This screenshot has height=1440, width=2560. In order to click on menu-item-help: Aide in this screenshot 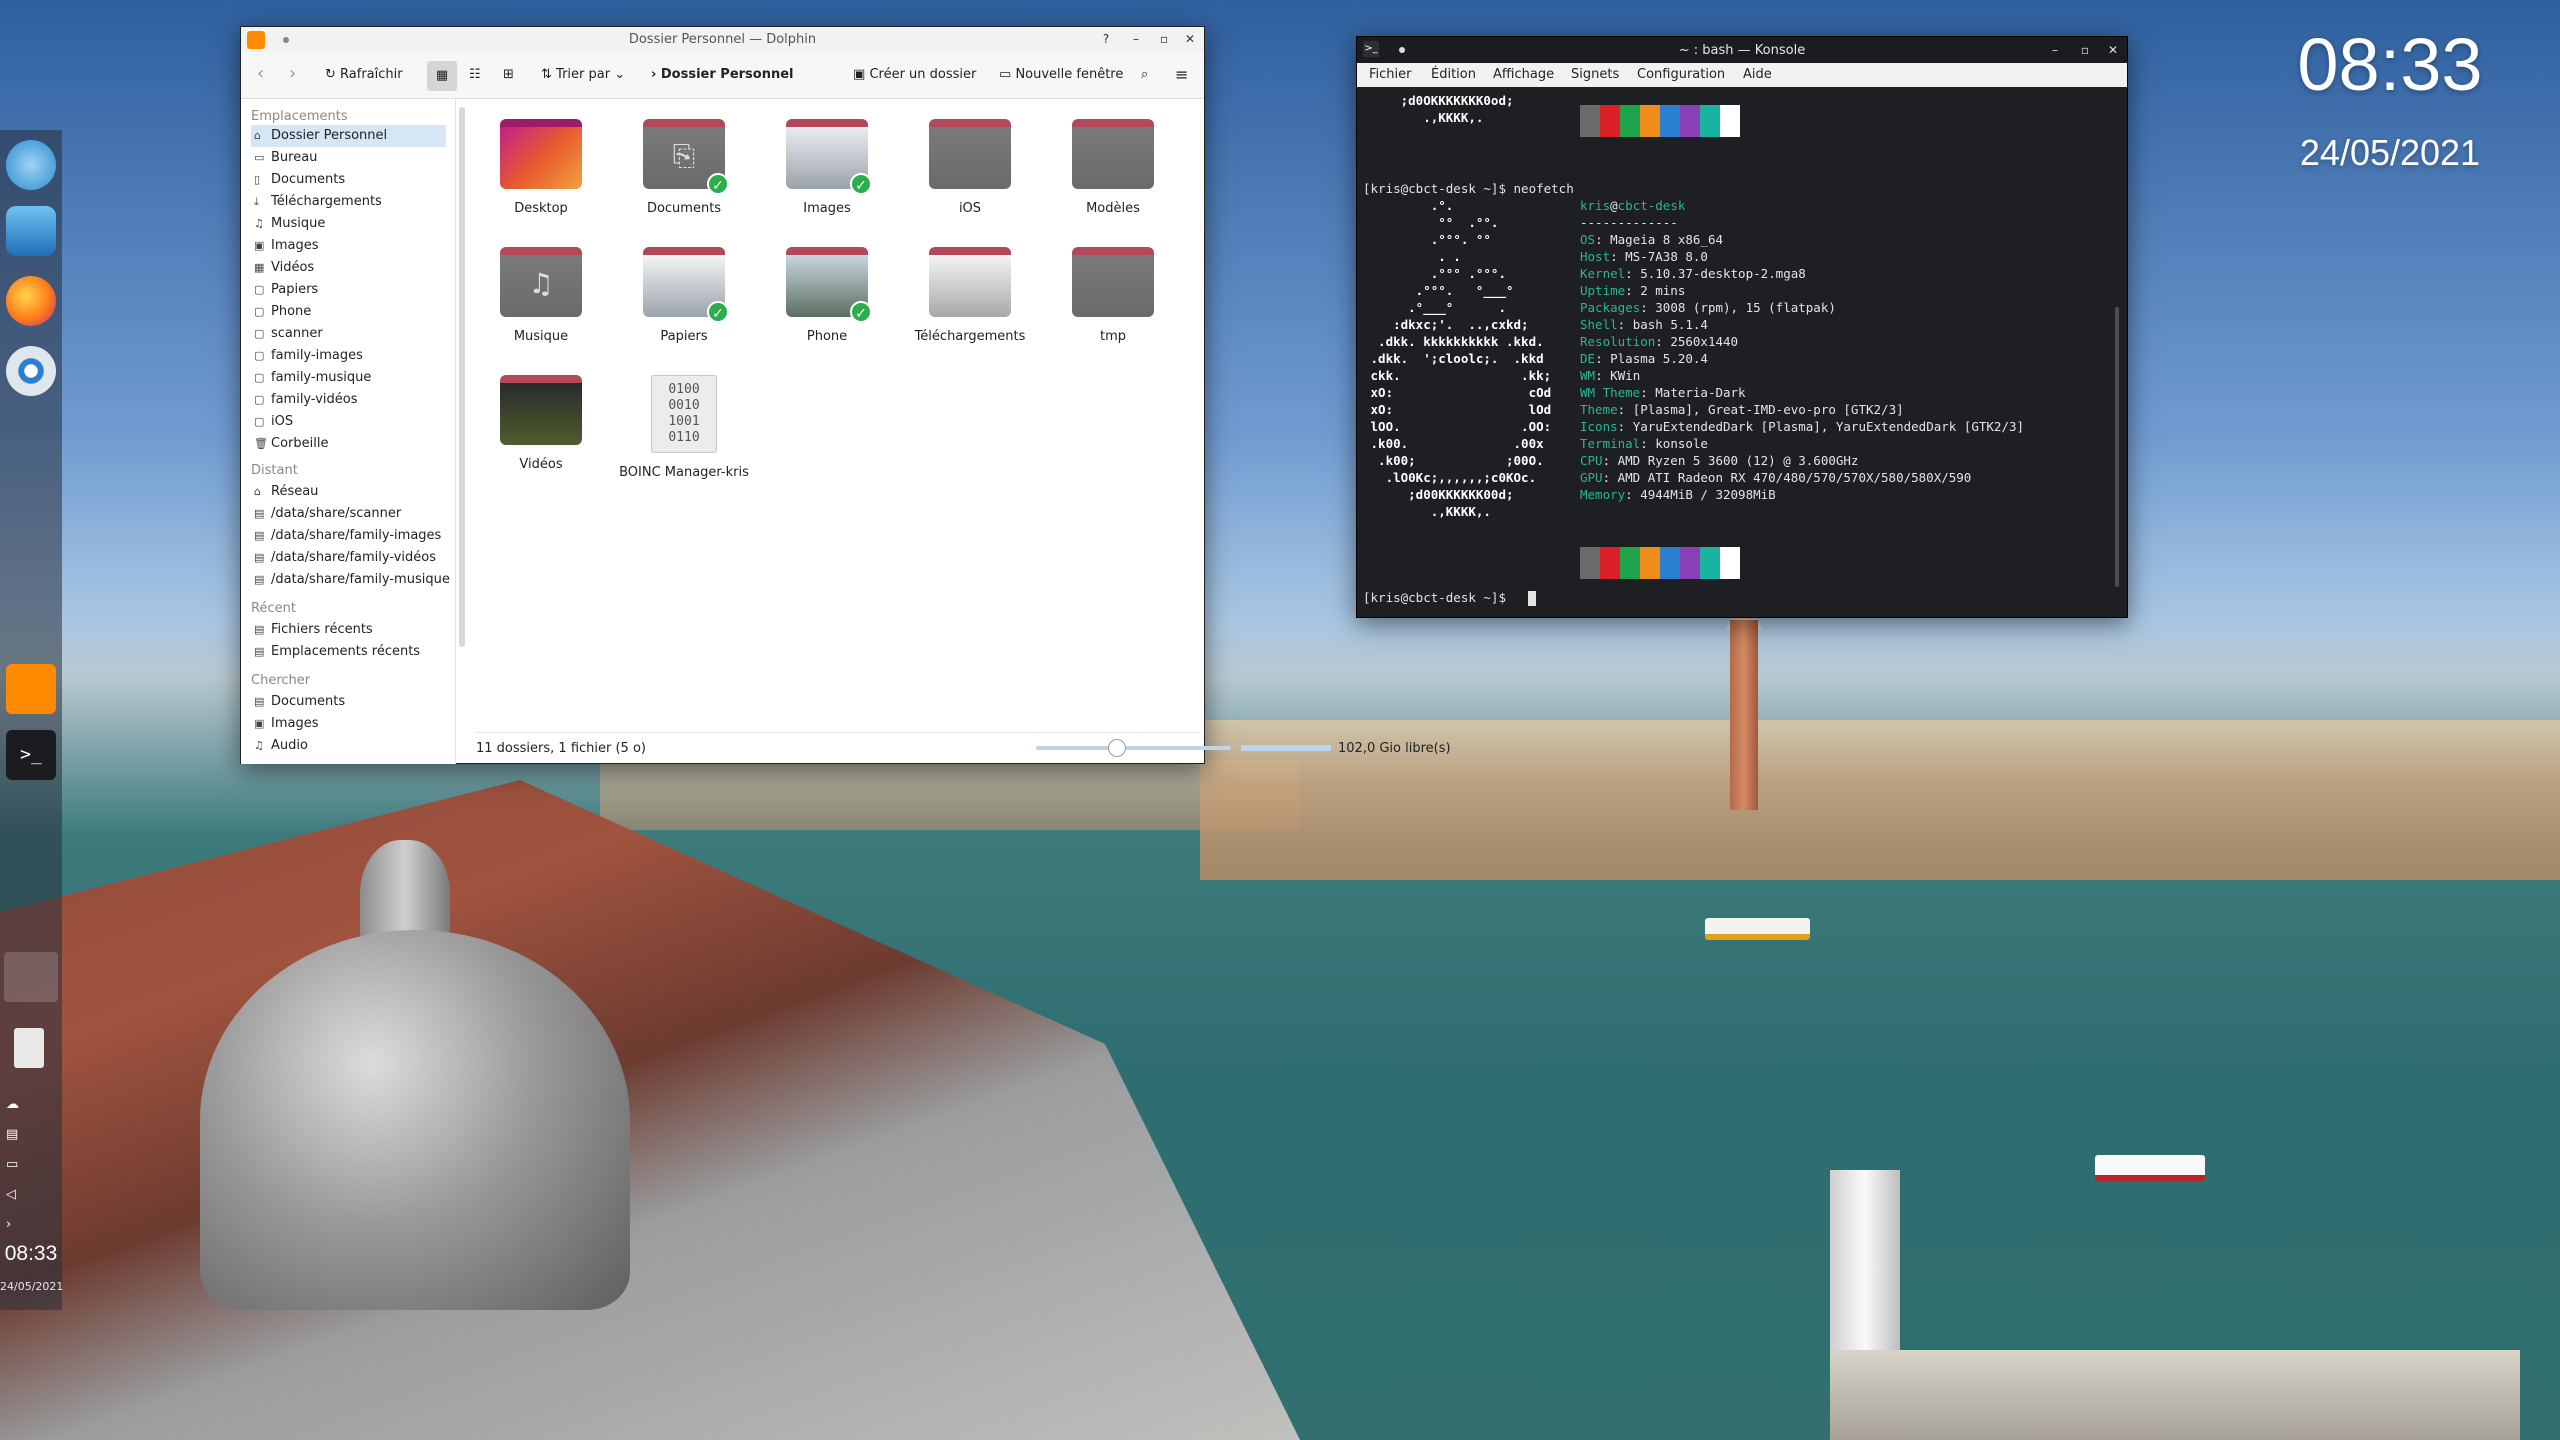, I will do `click(1757, 74)`.